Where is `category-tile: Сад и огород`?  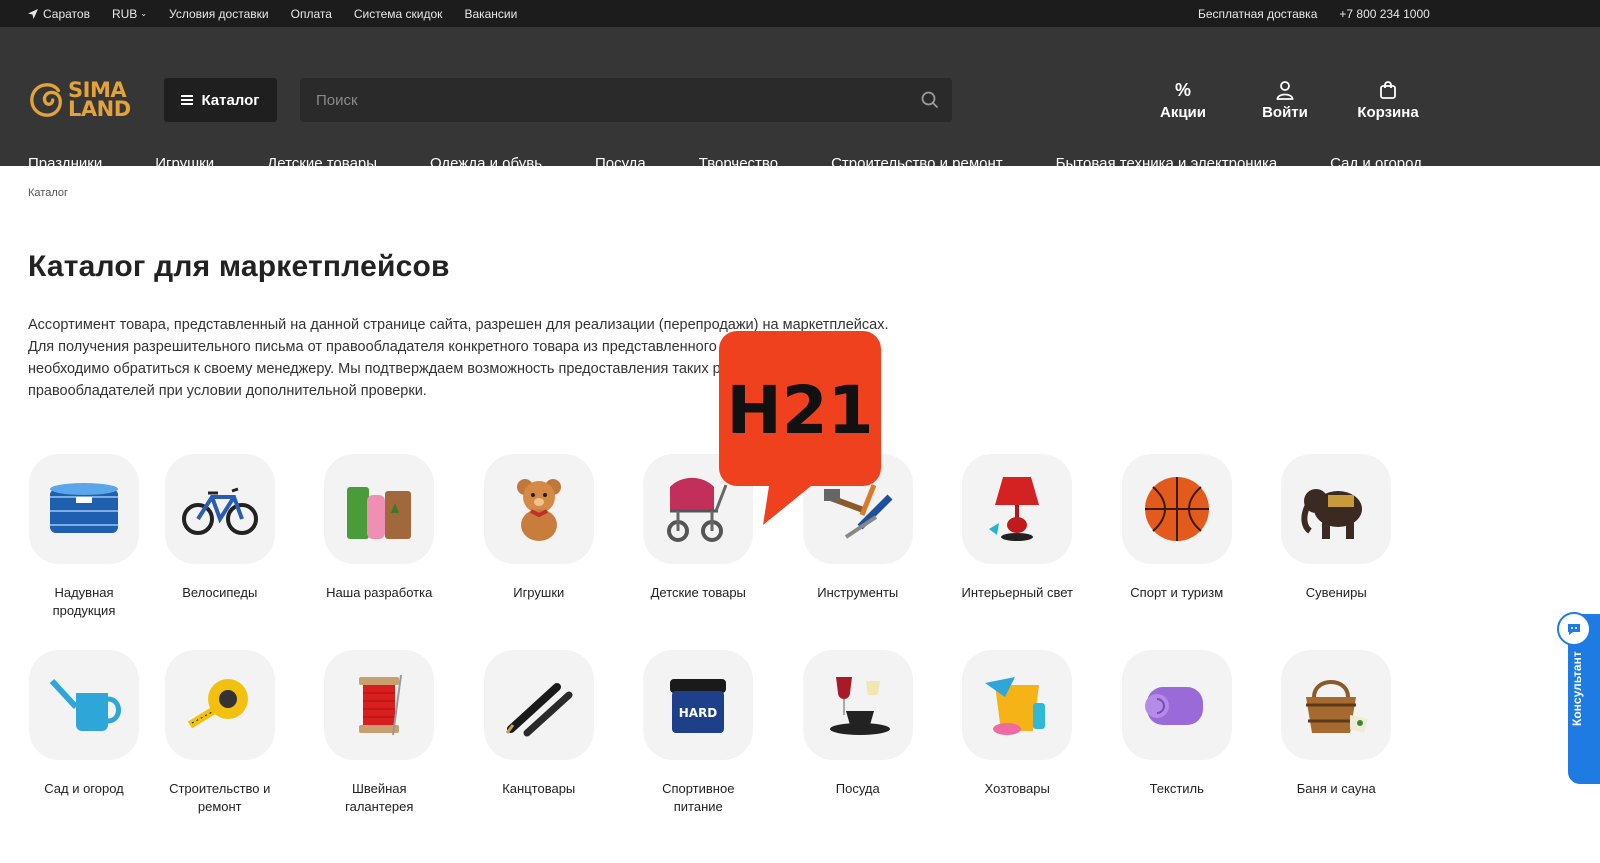
category-tile: Сад и огород is located at coordinates (84, 733).